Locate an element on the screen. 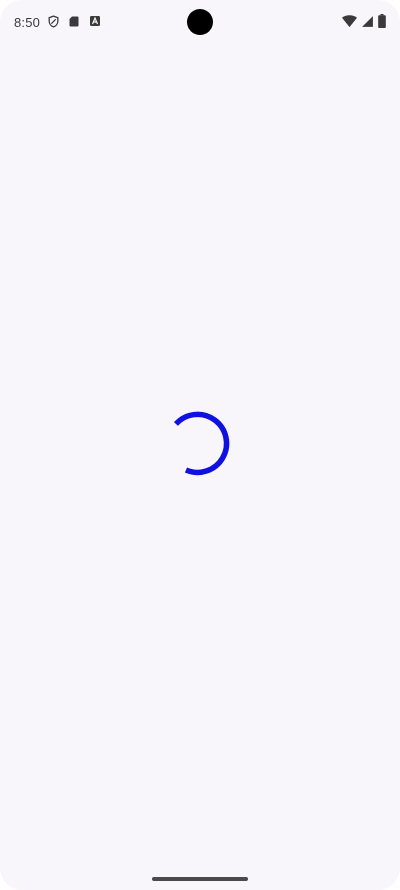 This screenshot has height=890, width=400. status-bar: 8:50 is located at coordinates (200, 22).